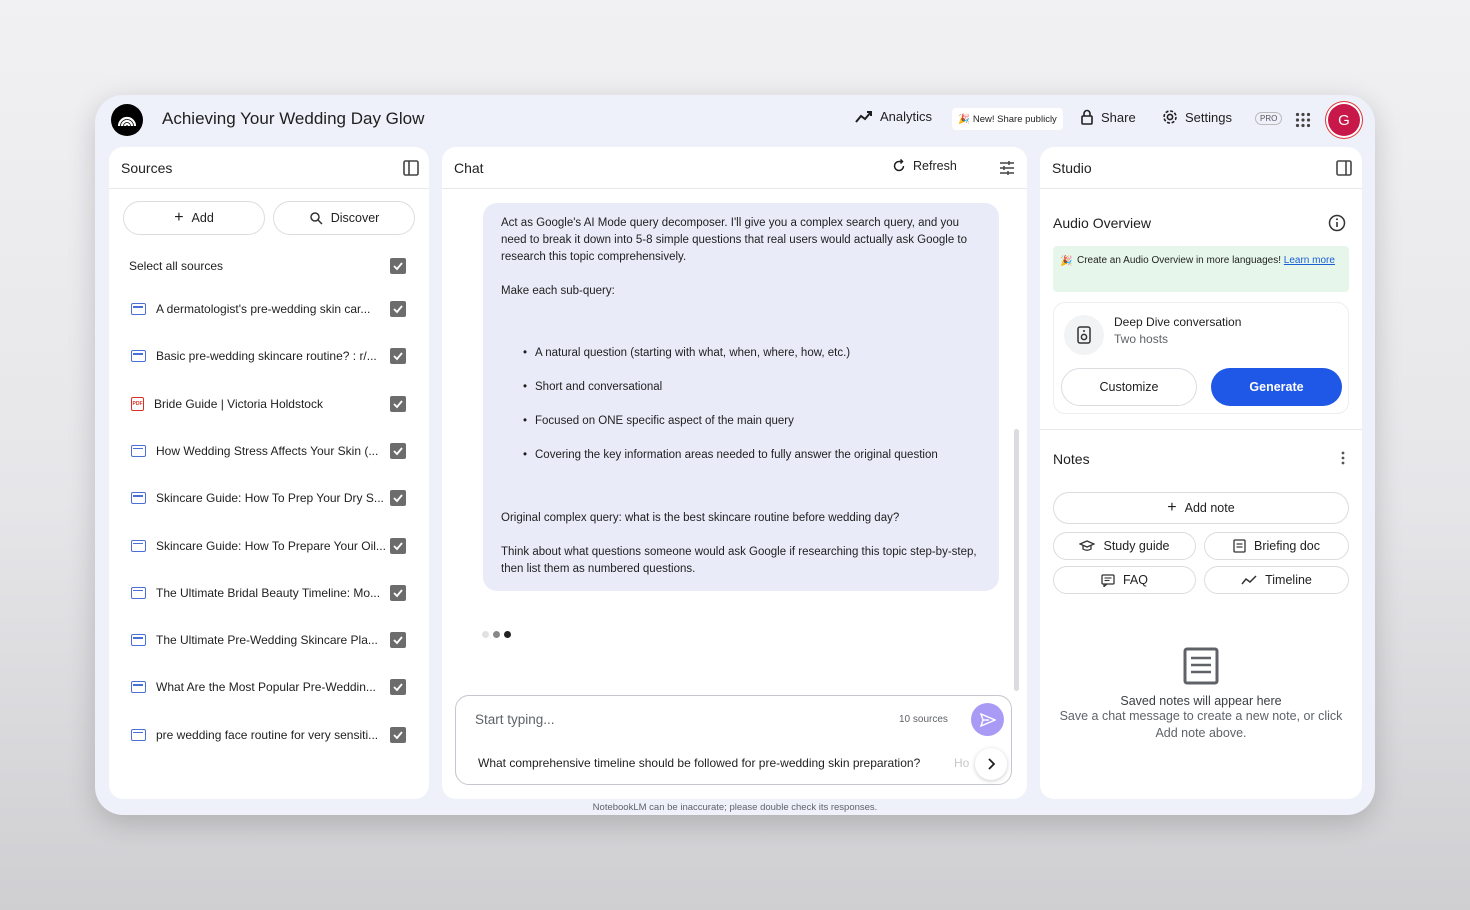  Describe the element at coordinates (127, 120) in the screenshot. I see `notebooklm-logo` at that location.